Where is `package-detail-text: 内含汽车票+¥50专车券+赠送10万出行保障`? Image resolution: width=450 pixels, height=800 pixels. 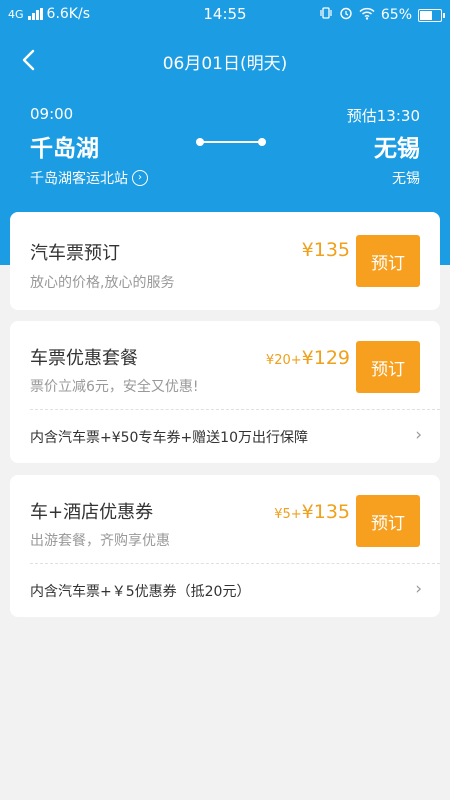 package-detail-text: 内含汽车票+¥50专车券+赠送10万出行保障 is located at coordinates (169, 438).